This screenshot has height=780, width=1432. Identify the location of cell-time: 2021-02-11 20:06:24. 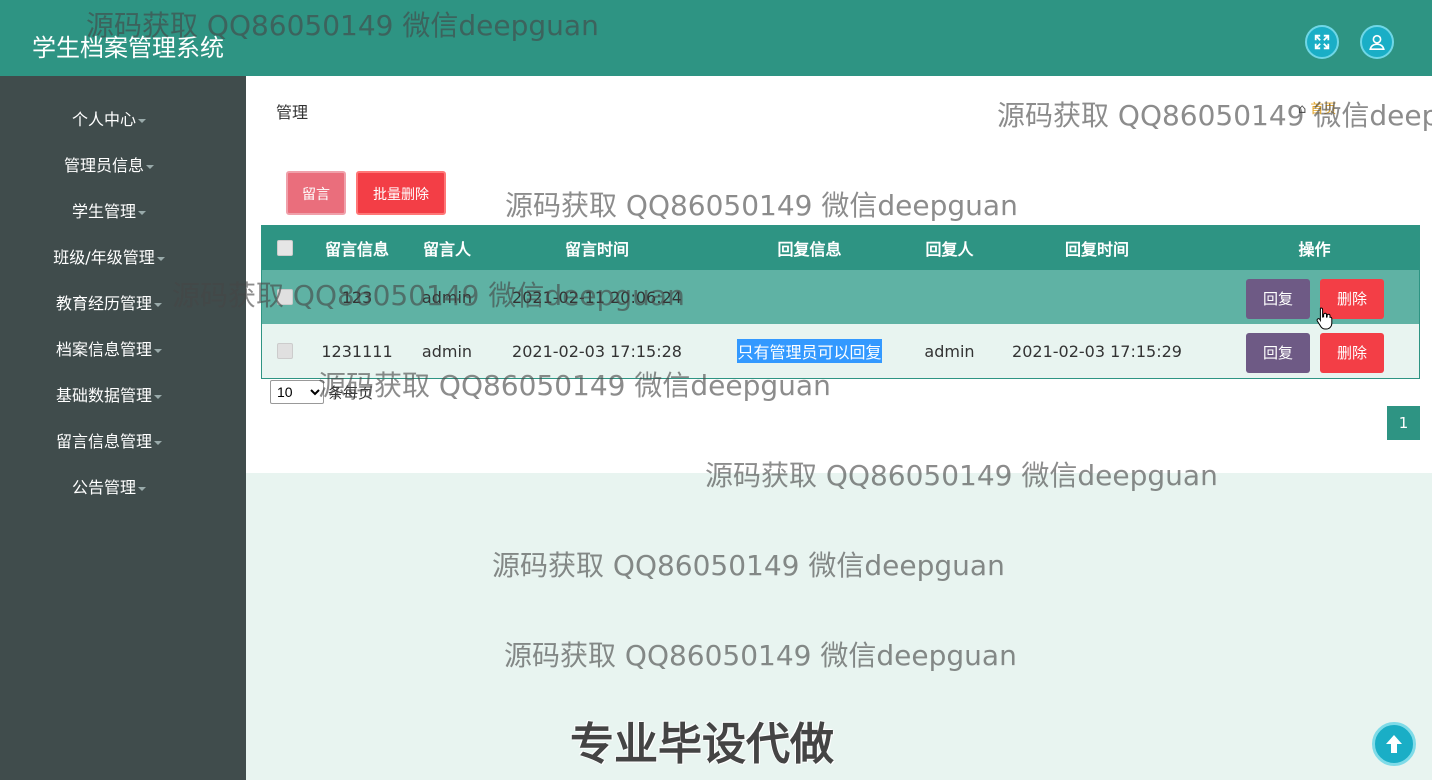
(597, 297).